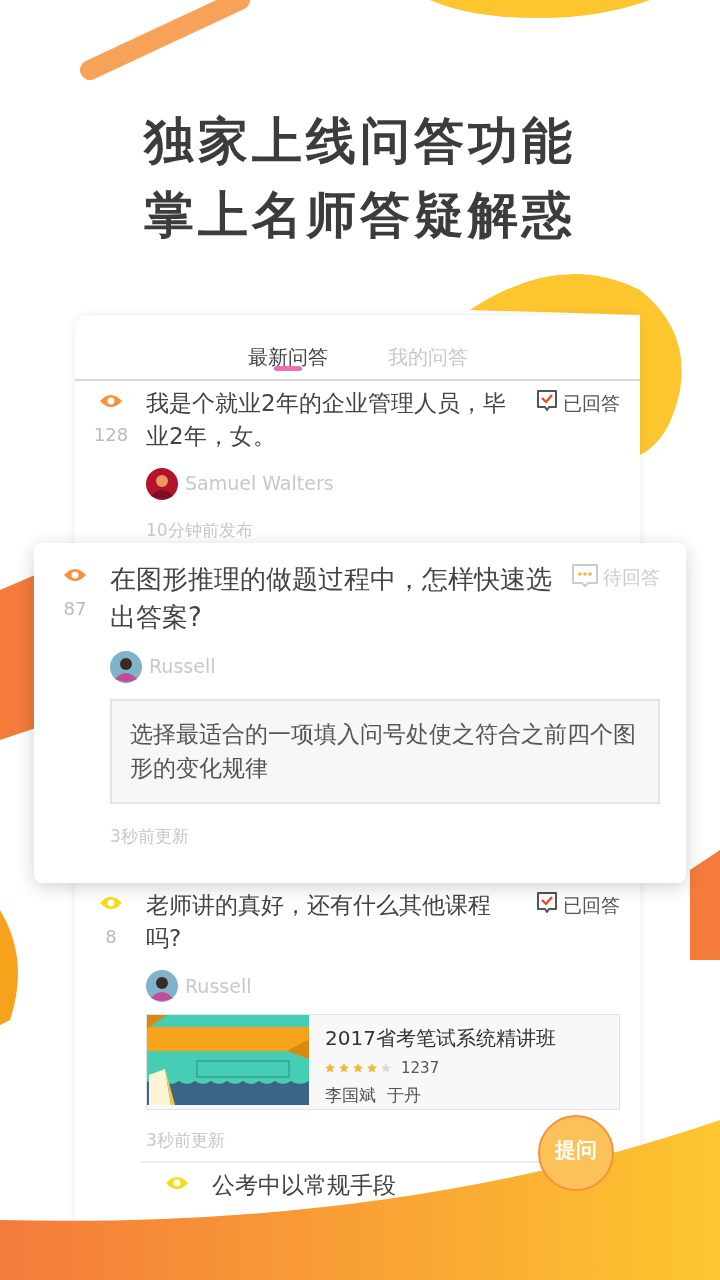 The width and height of the screenshot is (720, 1280). Describe the element at coordinates (440, 1038) in the screenshot. I see `course-title: 2017省考笔试系统精讲班` at that location.